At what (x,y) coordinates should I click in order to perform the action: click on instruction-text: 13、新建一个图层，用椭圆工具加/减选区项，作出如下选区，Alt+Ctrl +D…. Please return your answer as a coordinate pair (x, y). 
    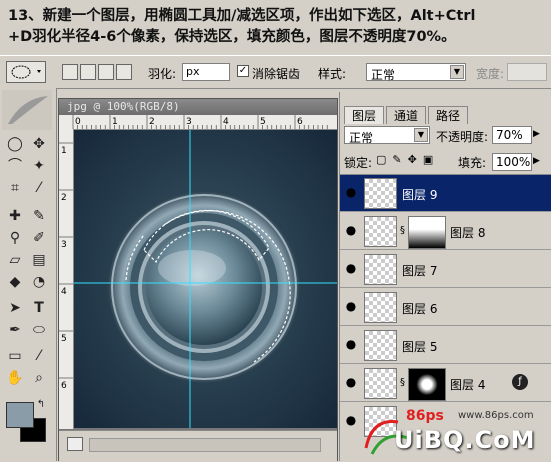
    Looking at the image, I should click on (276, 27).